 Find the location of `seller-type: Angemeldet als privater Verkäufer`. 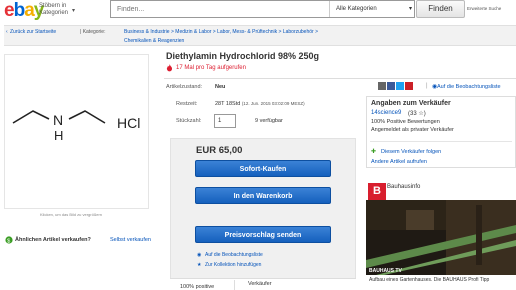

seller-type: Angemeldet als privater Verkäufer is located at coordinates (412, 130).